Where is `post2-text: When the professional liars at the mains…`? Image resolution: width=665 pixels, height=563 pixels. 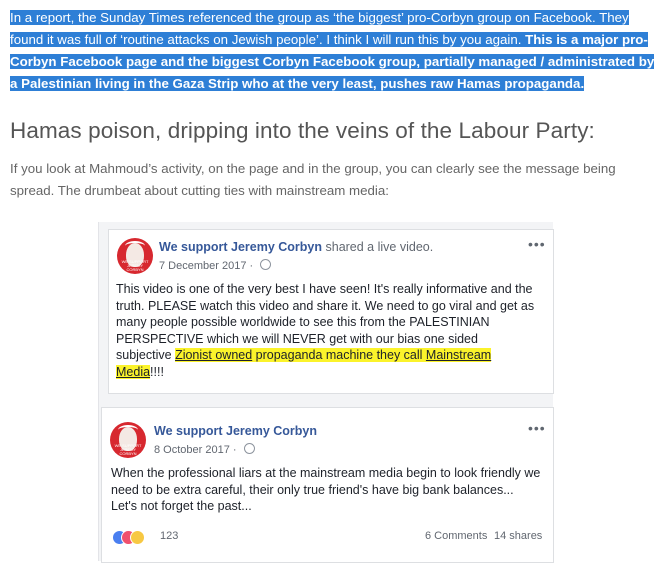 post2-text: When the professional liars at the mains… is located at coordinates (326, 489).